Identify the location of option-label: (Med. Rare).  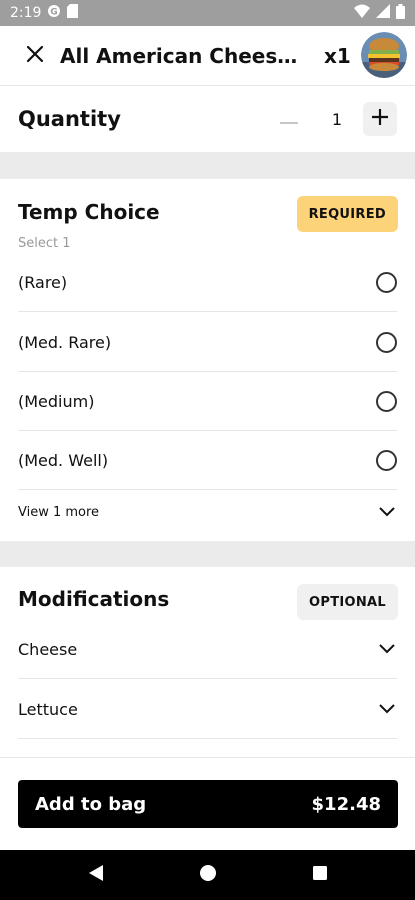
(65, 342).